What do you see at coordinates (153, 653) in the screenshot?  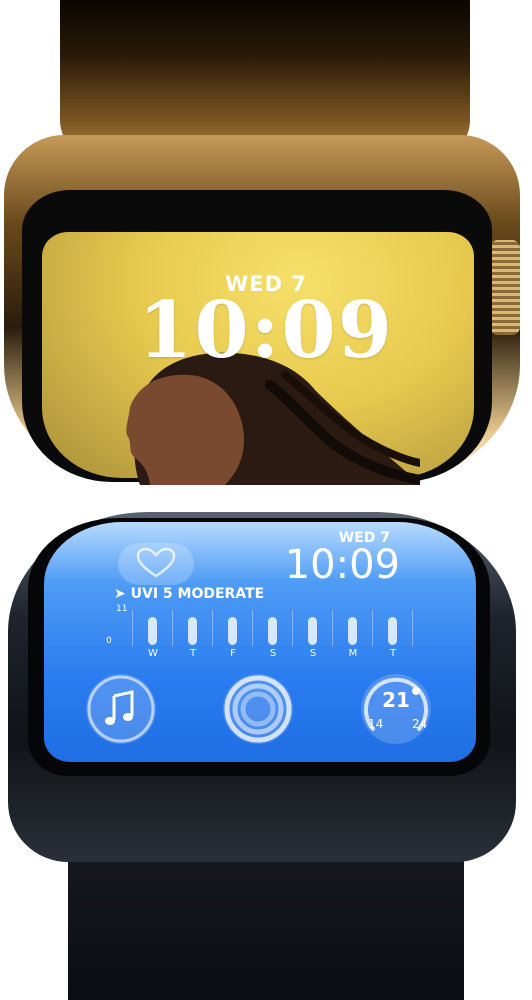 I see `uv-day-label: W` at bounding box center [153, 653].